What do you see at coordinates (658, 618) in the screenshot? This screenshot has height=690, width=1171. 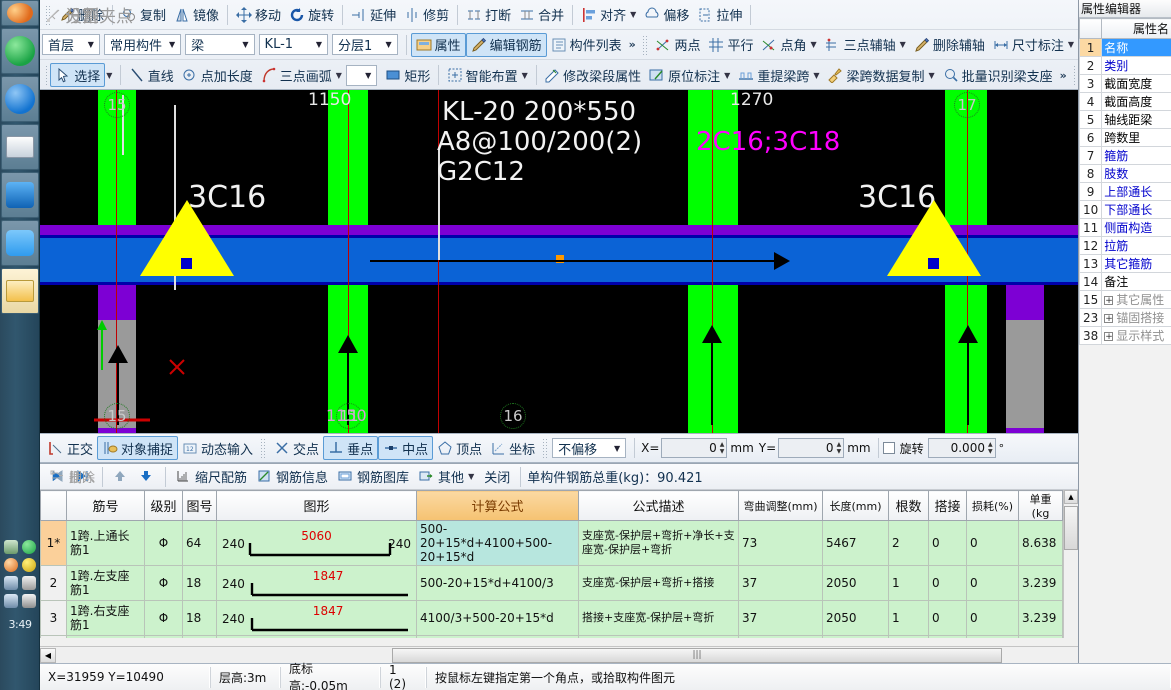 I see `rebar-desc: 搭接+支座宽-保护层+弯折` at bounding box center [658, 618].